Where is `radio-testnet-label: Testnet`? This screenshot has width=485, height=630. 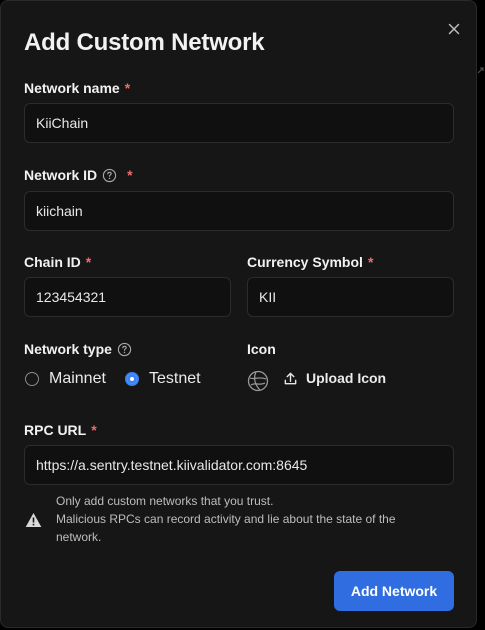
radio-testnet-label: Testnet is located at coordinates (175, 378).